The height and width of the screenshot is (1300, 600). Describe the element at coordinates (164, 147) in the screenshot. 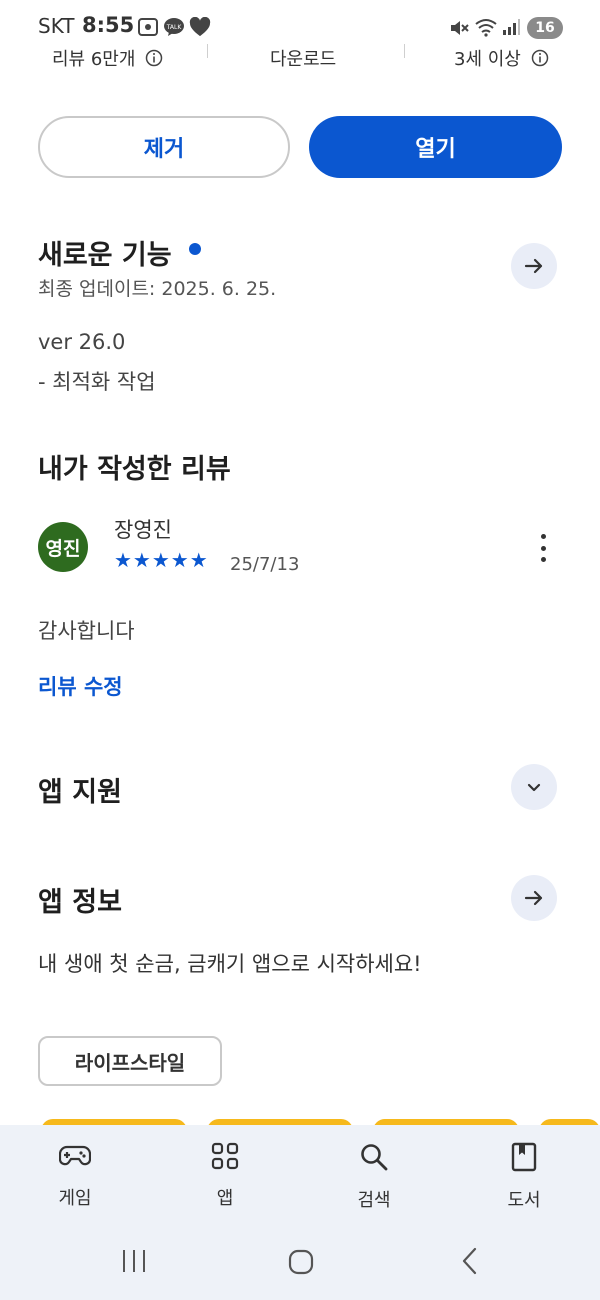

I see `uninstall-button: 제거` at that location.